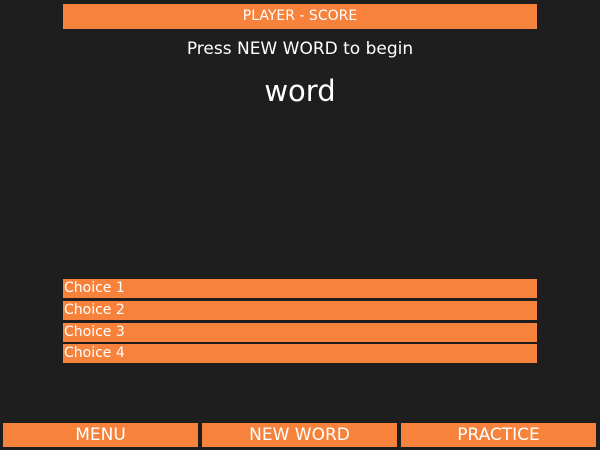  Describe the element at coordinates (300, 353) in the screenshot. I see `choice-button-4: Choice 4` at that location.